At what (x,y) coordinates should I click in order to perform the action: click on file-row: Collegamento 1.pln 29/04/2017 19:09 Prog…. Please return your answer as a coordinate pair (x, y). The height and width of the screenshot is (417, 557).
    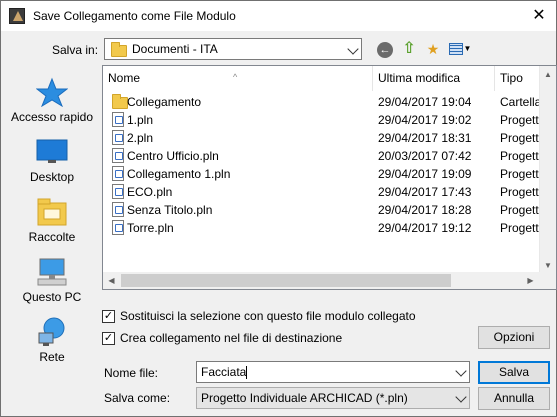
    Looking at the image, I should click on (323, 174).